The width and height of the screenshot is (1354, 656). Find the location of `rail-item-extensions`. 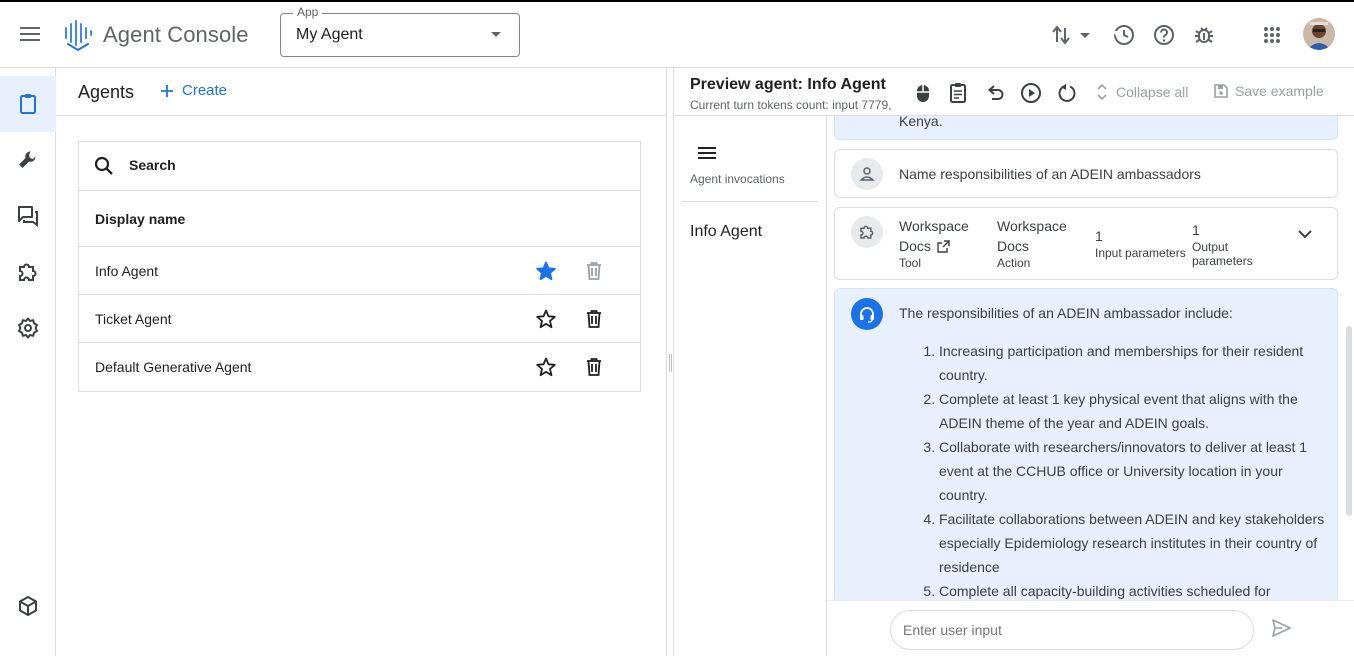

rail-item-extensions is located at coordinates (28, 272).